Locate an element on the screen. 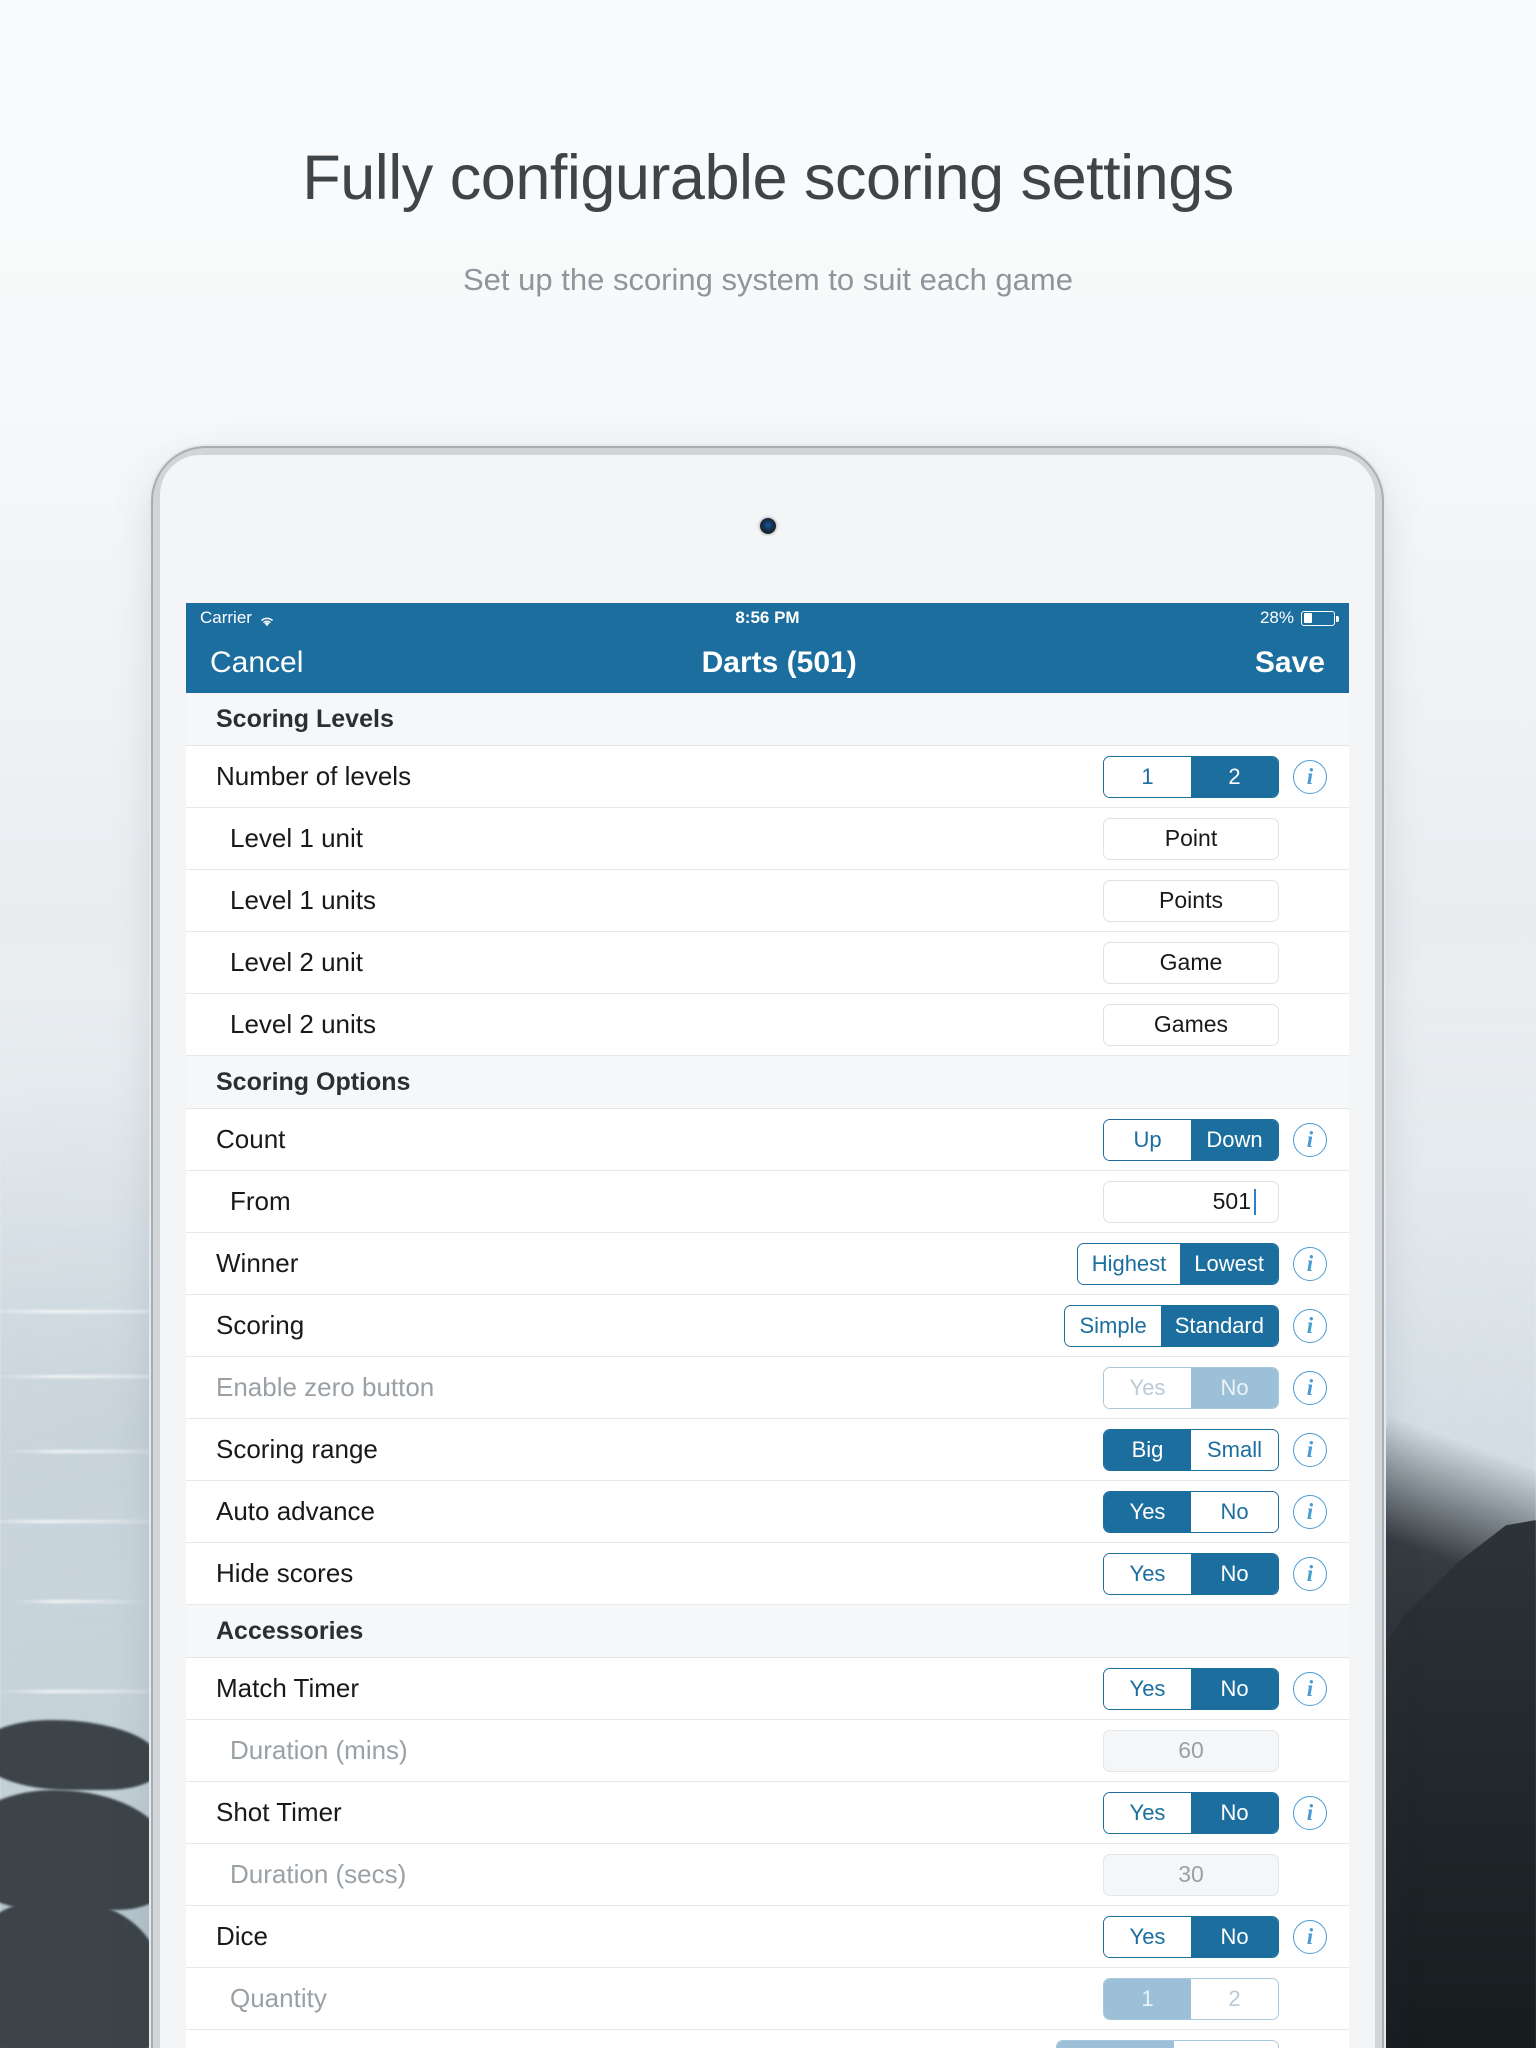 Image resolution: width=1536 pixels, height=2048 pixels. segmented-control-number-of-levels: 12 is located at coordinates (1191, 776).